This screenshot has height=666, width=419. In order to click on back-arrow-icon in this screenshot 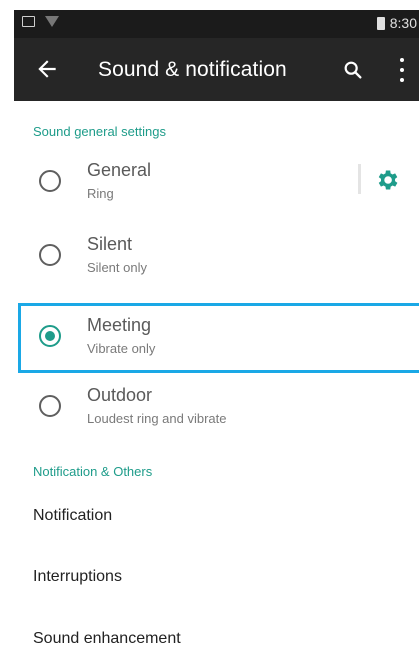, I will do `click(47, 69)`.